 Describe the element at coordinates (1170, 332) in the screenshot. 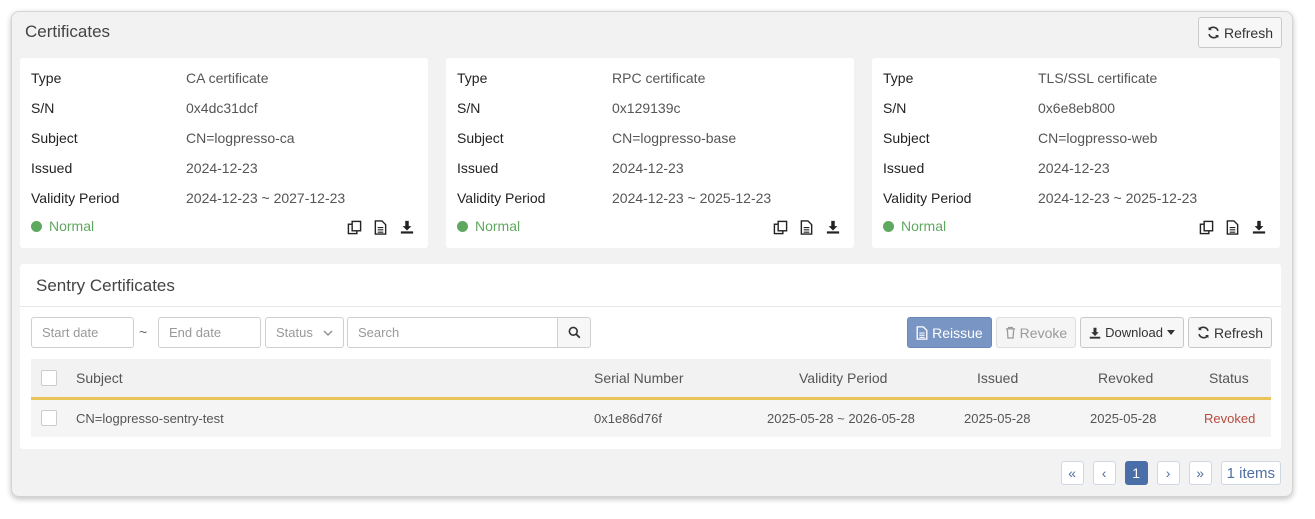

I see `caret-down-icon` at that location.